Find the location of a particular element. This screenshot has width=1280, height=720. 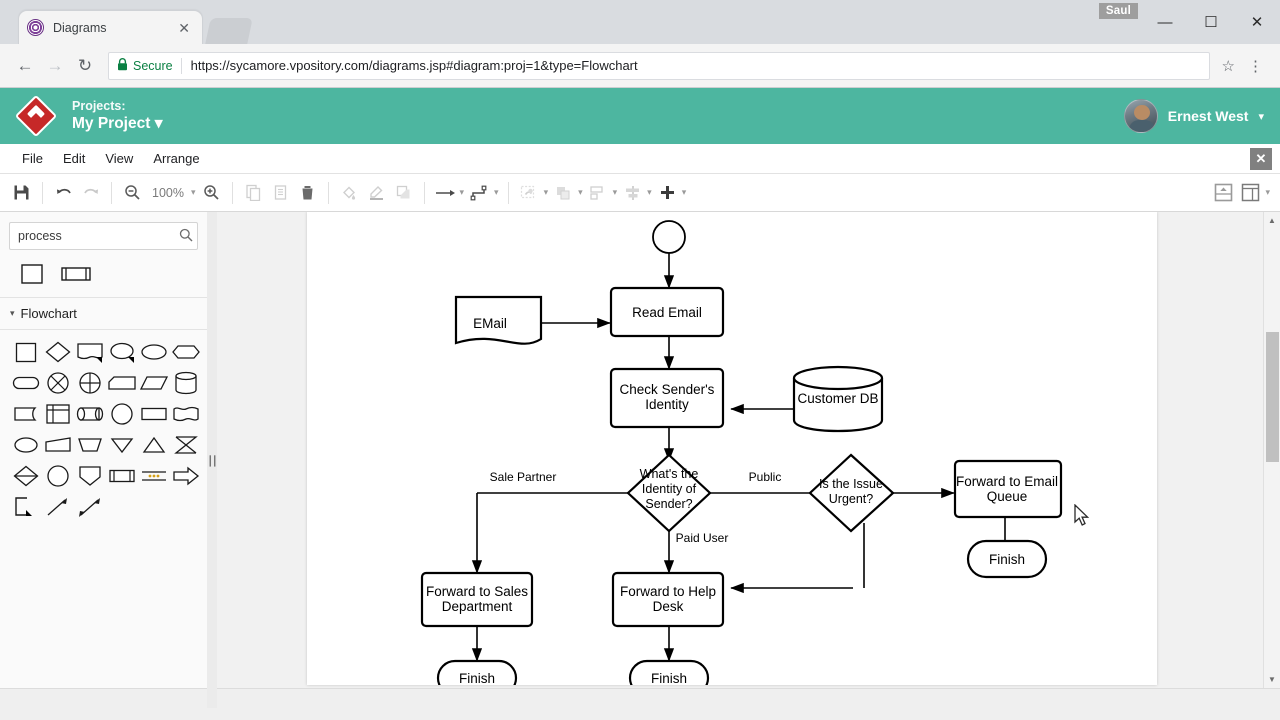

shape-terminator is located at coordinates (26, 383).